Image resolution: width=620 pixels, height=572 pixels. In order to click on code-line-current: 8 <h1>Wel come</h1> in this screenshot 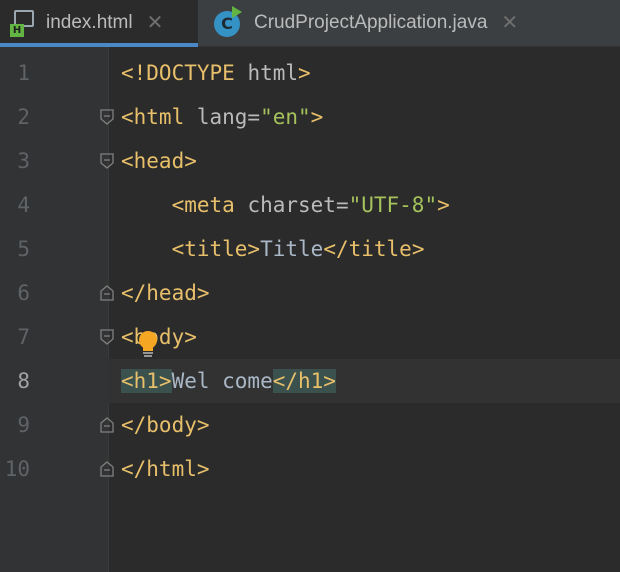, I will do `click(310, 381)`.